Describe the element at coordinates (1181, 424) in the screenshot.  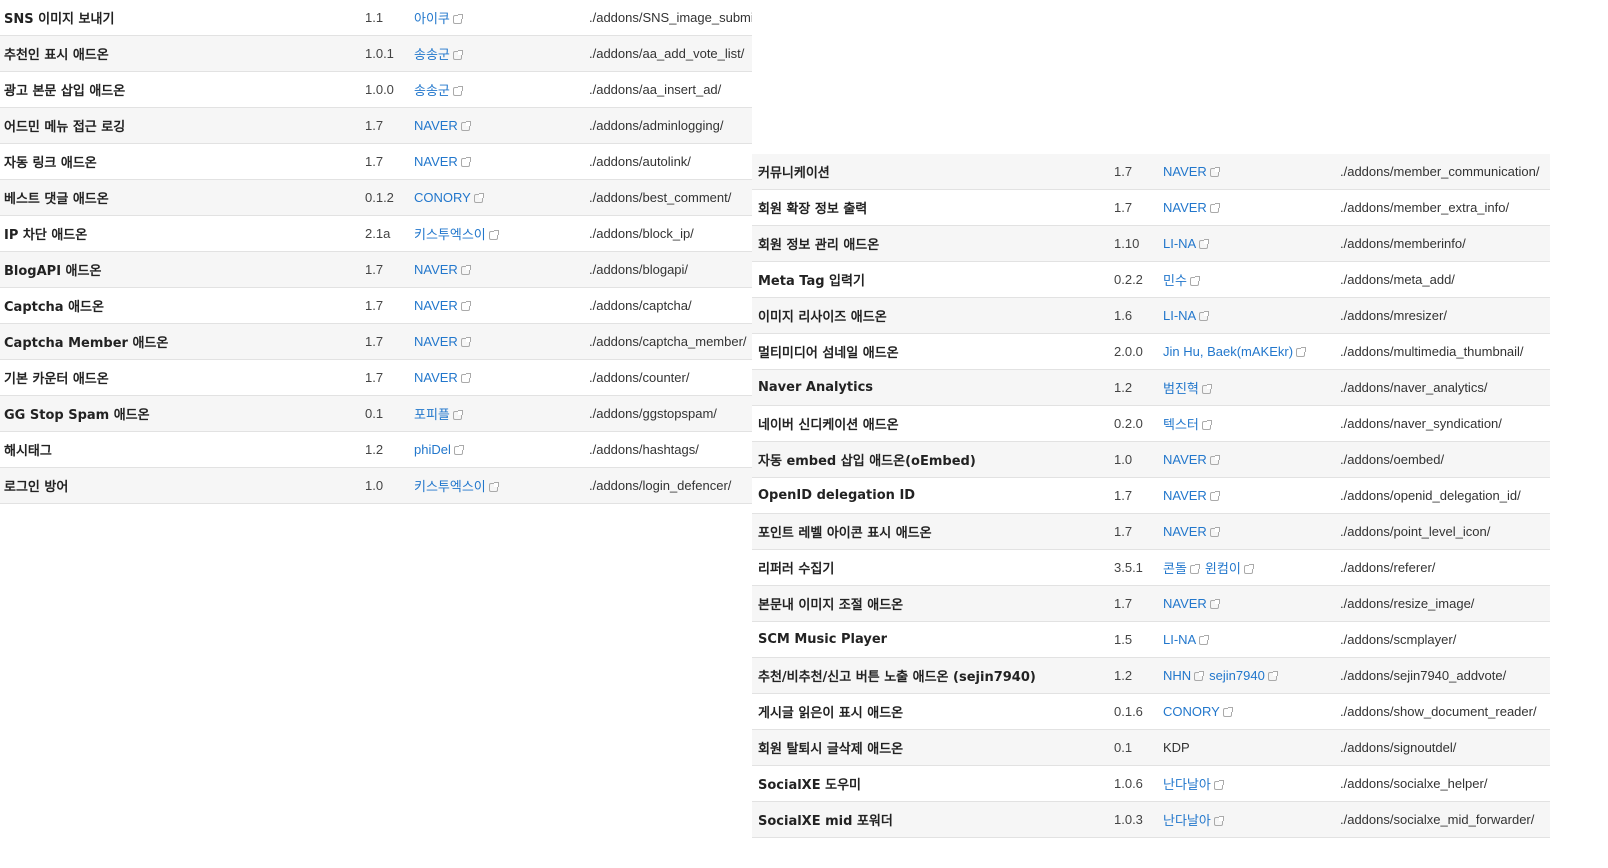
I see `author-link: 텍스터` at that location.